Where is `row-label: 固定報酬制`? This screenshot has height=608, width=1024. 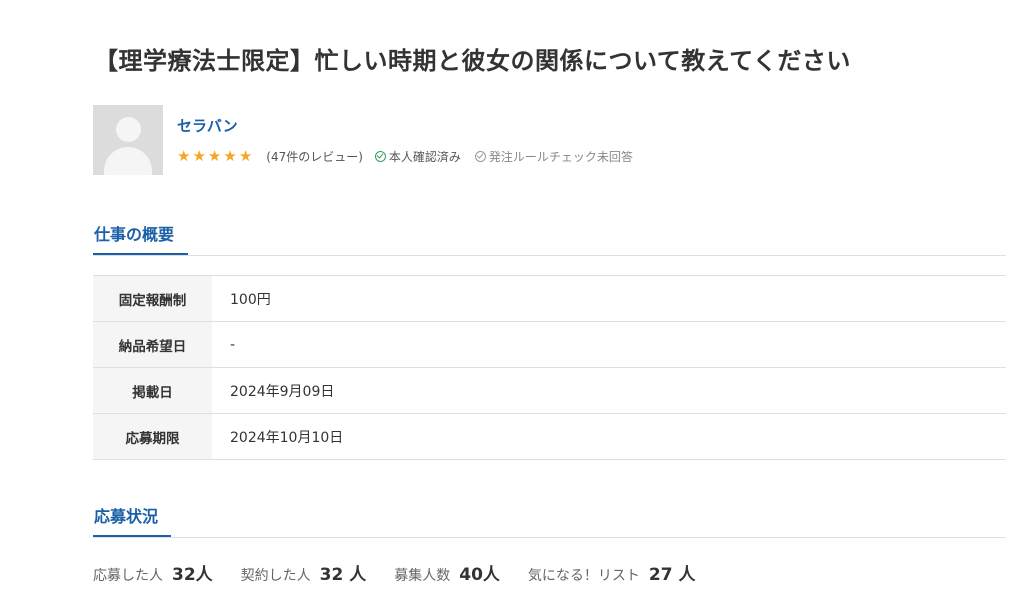
row-label: 固定報酬制 is located at coordinates (152, 298).